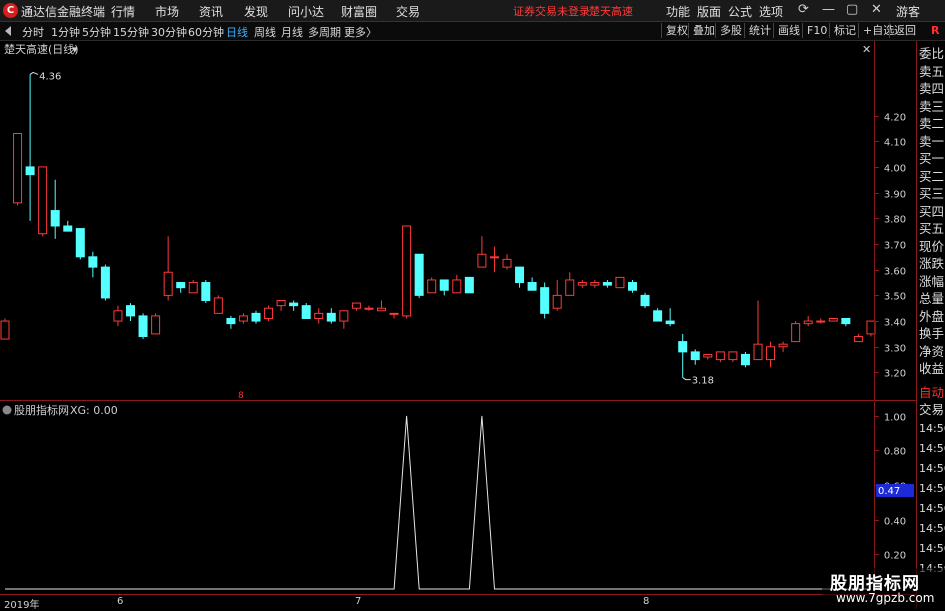  Describe the element at coordinates (828, 9) in the screenshot. I see `minimize-icon: —` at that location.